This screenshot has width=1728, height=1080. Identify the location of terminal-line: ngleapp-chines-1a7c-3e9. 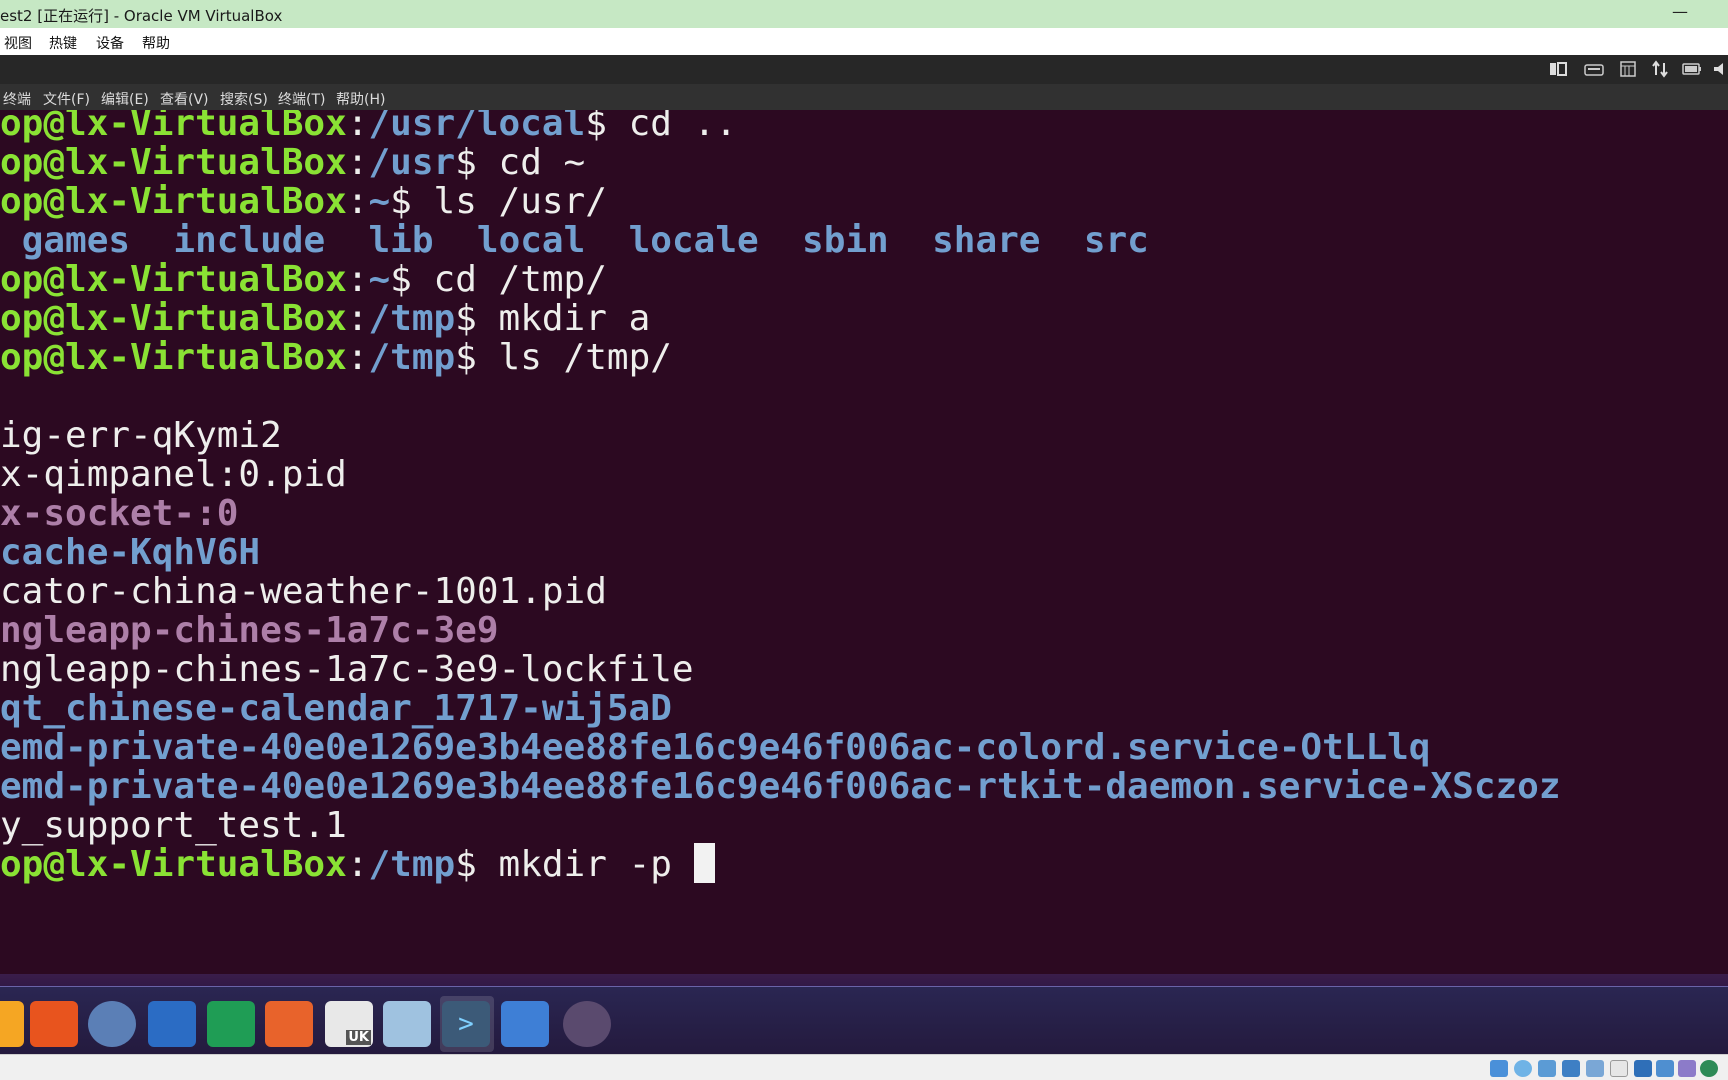
(249, 630).